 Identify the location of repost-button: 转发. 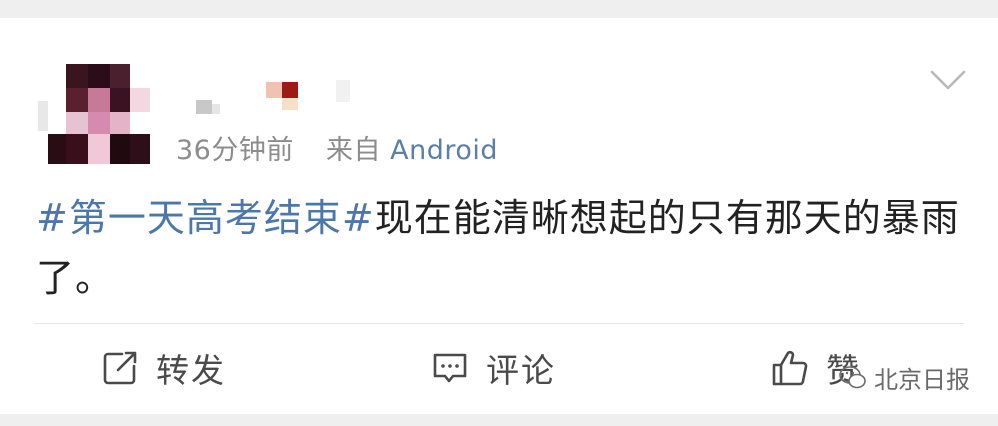
(163, 368).